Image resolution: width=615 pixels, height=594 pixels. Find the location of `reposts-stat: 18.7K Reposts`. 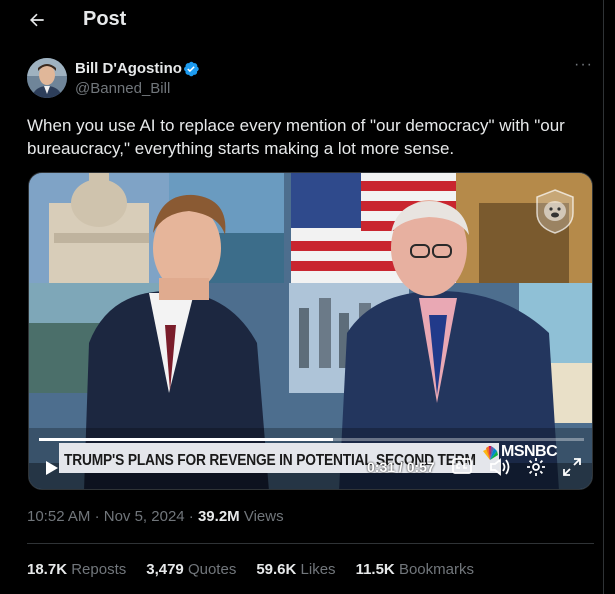

reposts-stat: 18.7K Reposts is located at coordinates (76, 569).